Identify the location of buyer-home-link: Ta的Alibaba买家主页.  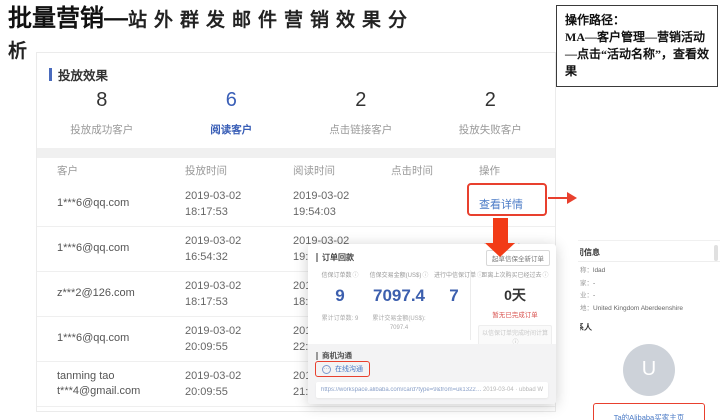
(649, 416).